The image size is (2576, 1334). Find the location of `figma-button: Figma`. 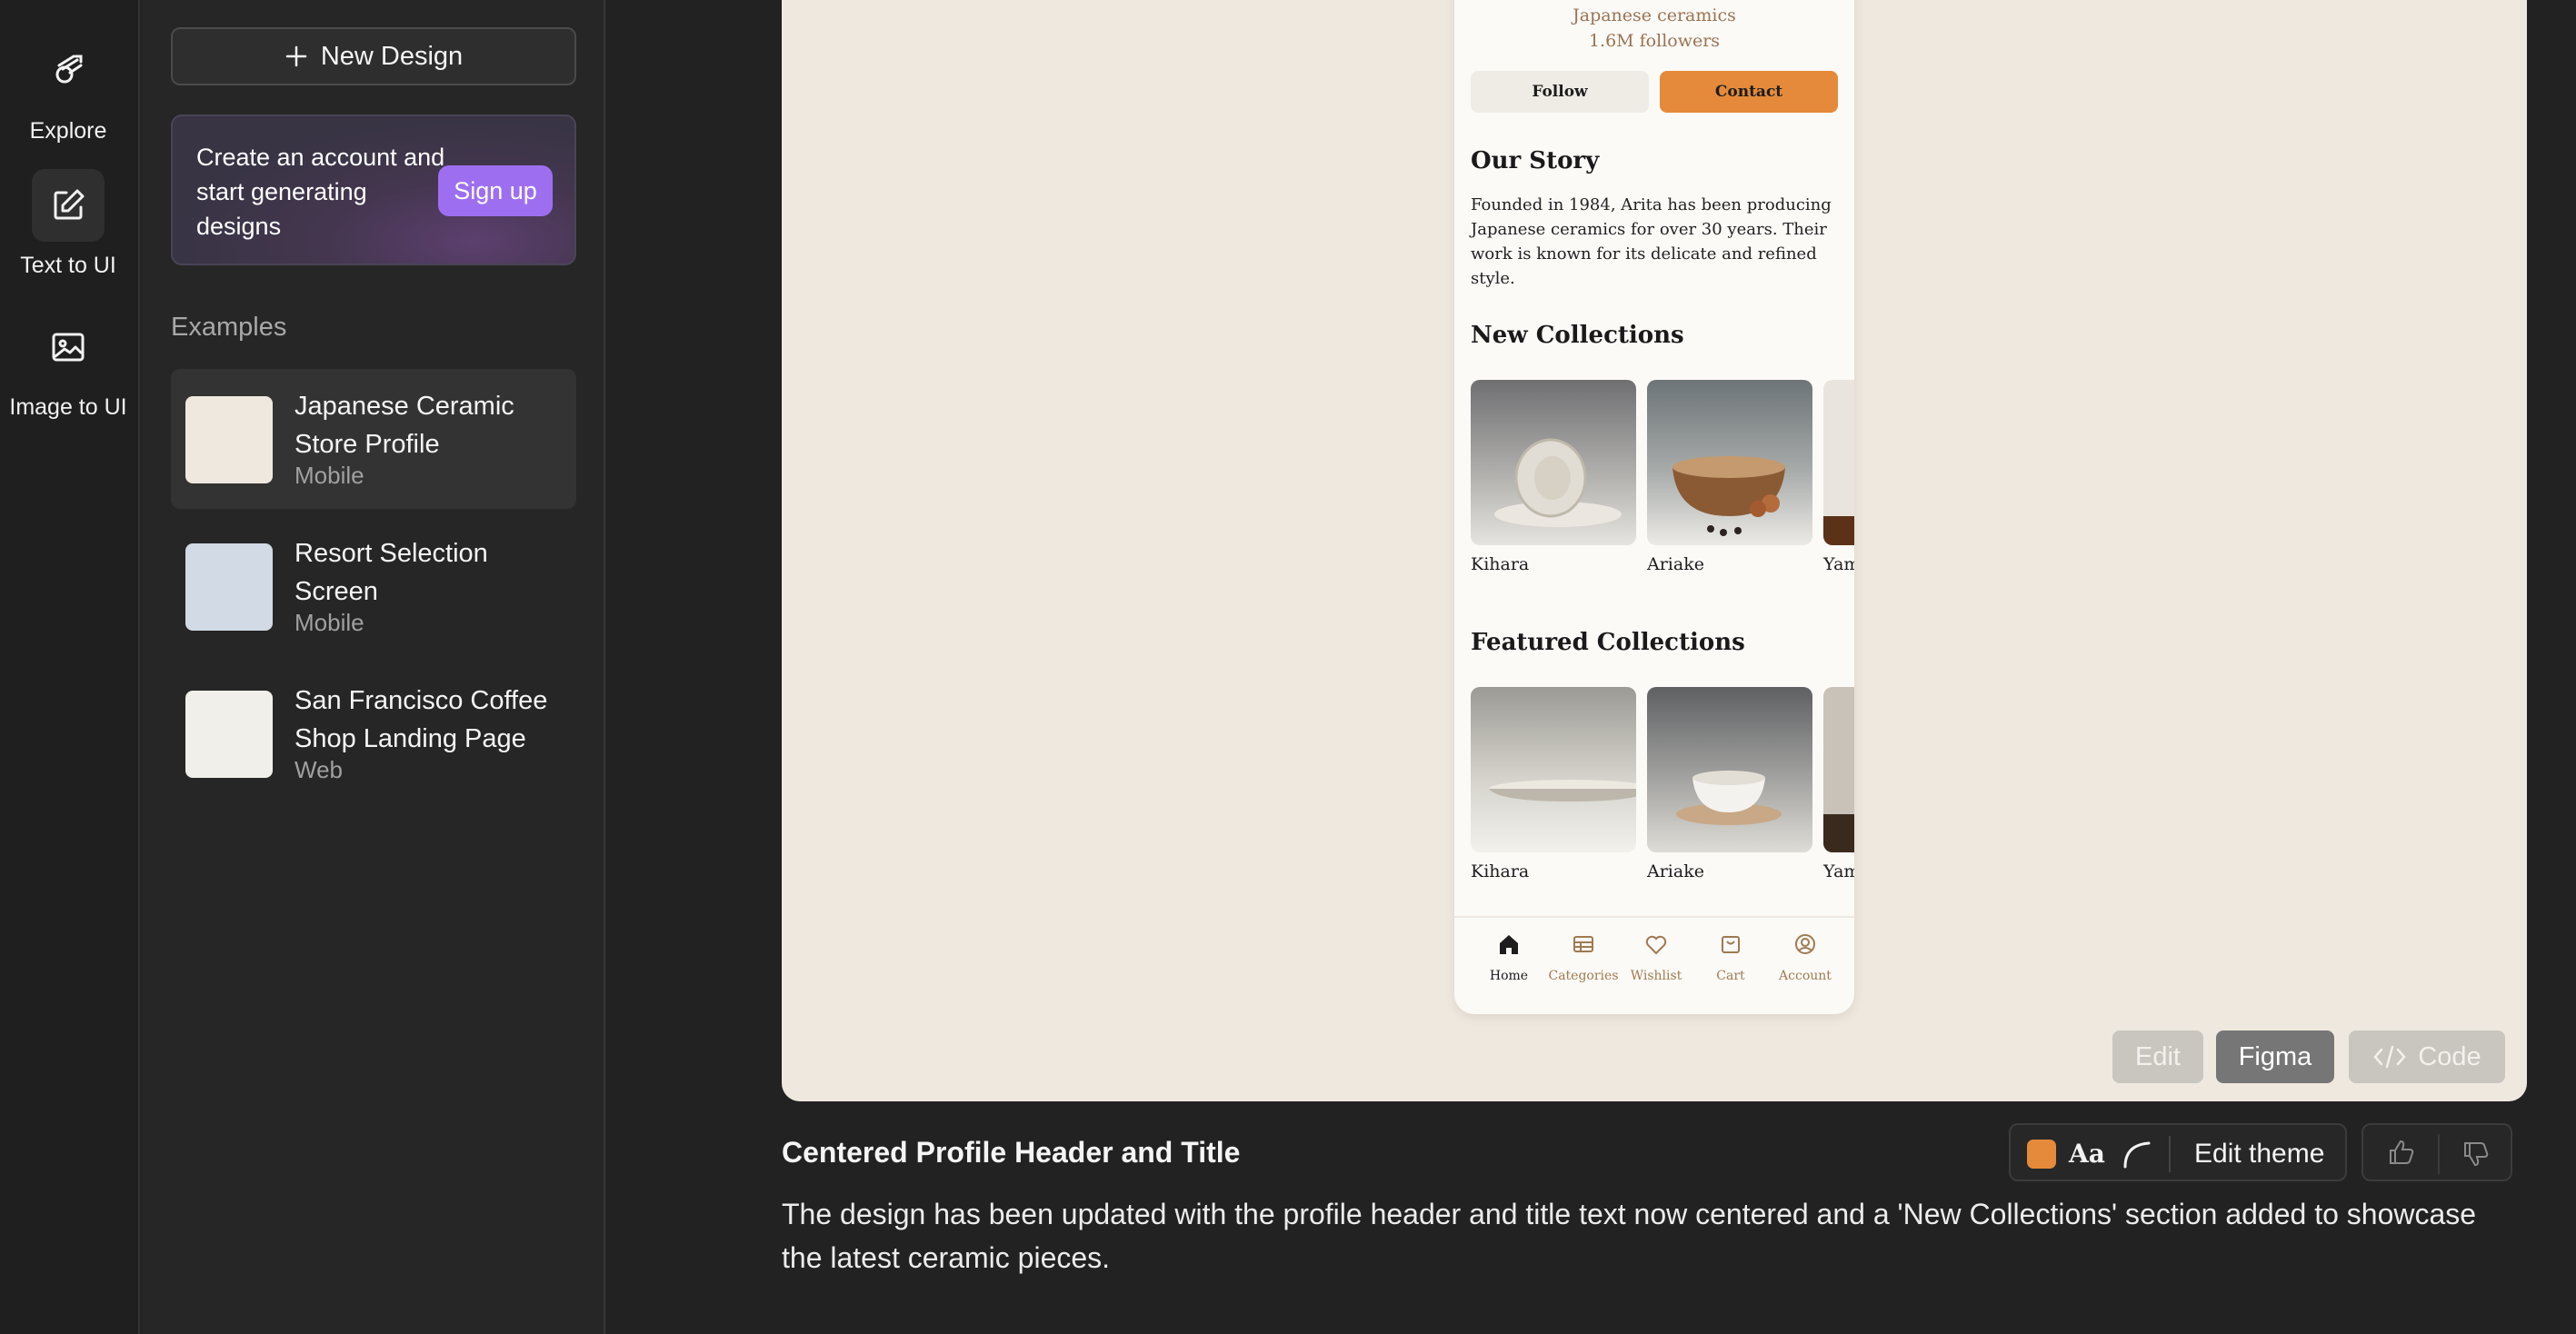

figma-button: Figma is located at coordinates (2275, 1056).